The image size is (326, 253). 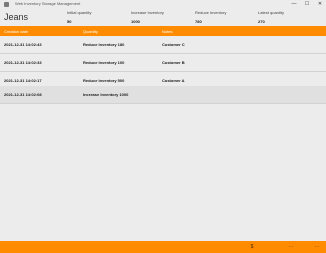 I want to click on stat-reduce-inventory: Reduce Inventory 780, so click(x=210, y=17).